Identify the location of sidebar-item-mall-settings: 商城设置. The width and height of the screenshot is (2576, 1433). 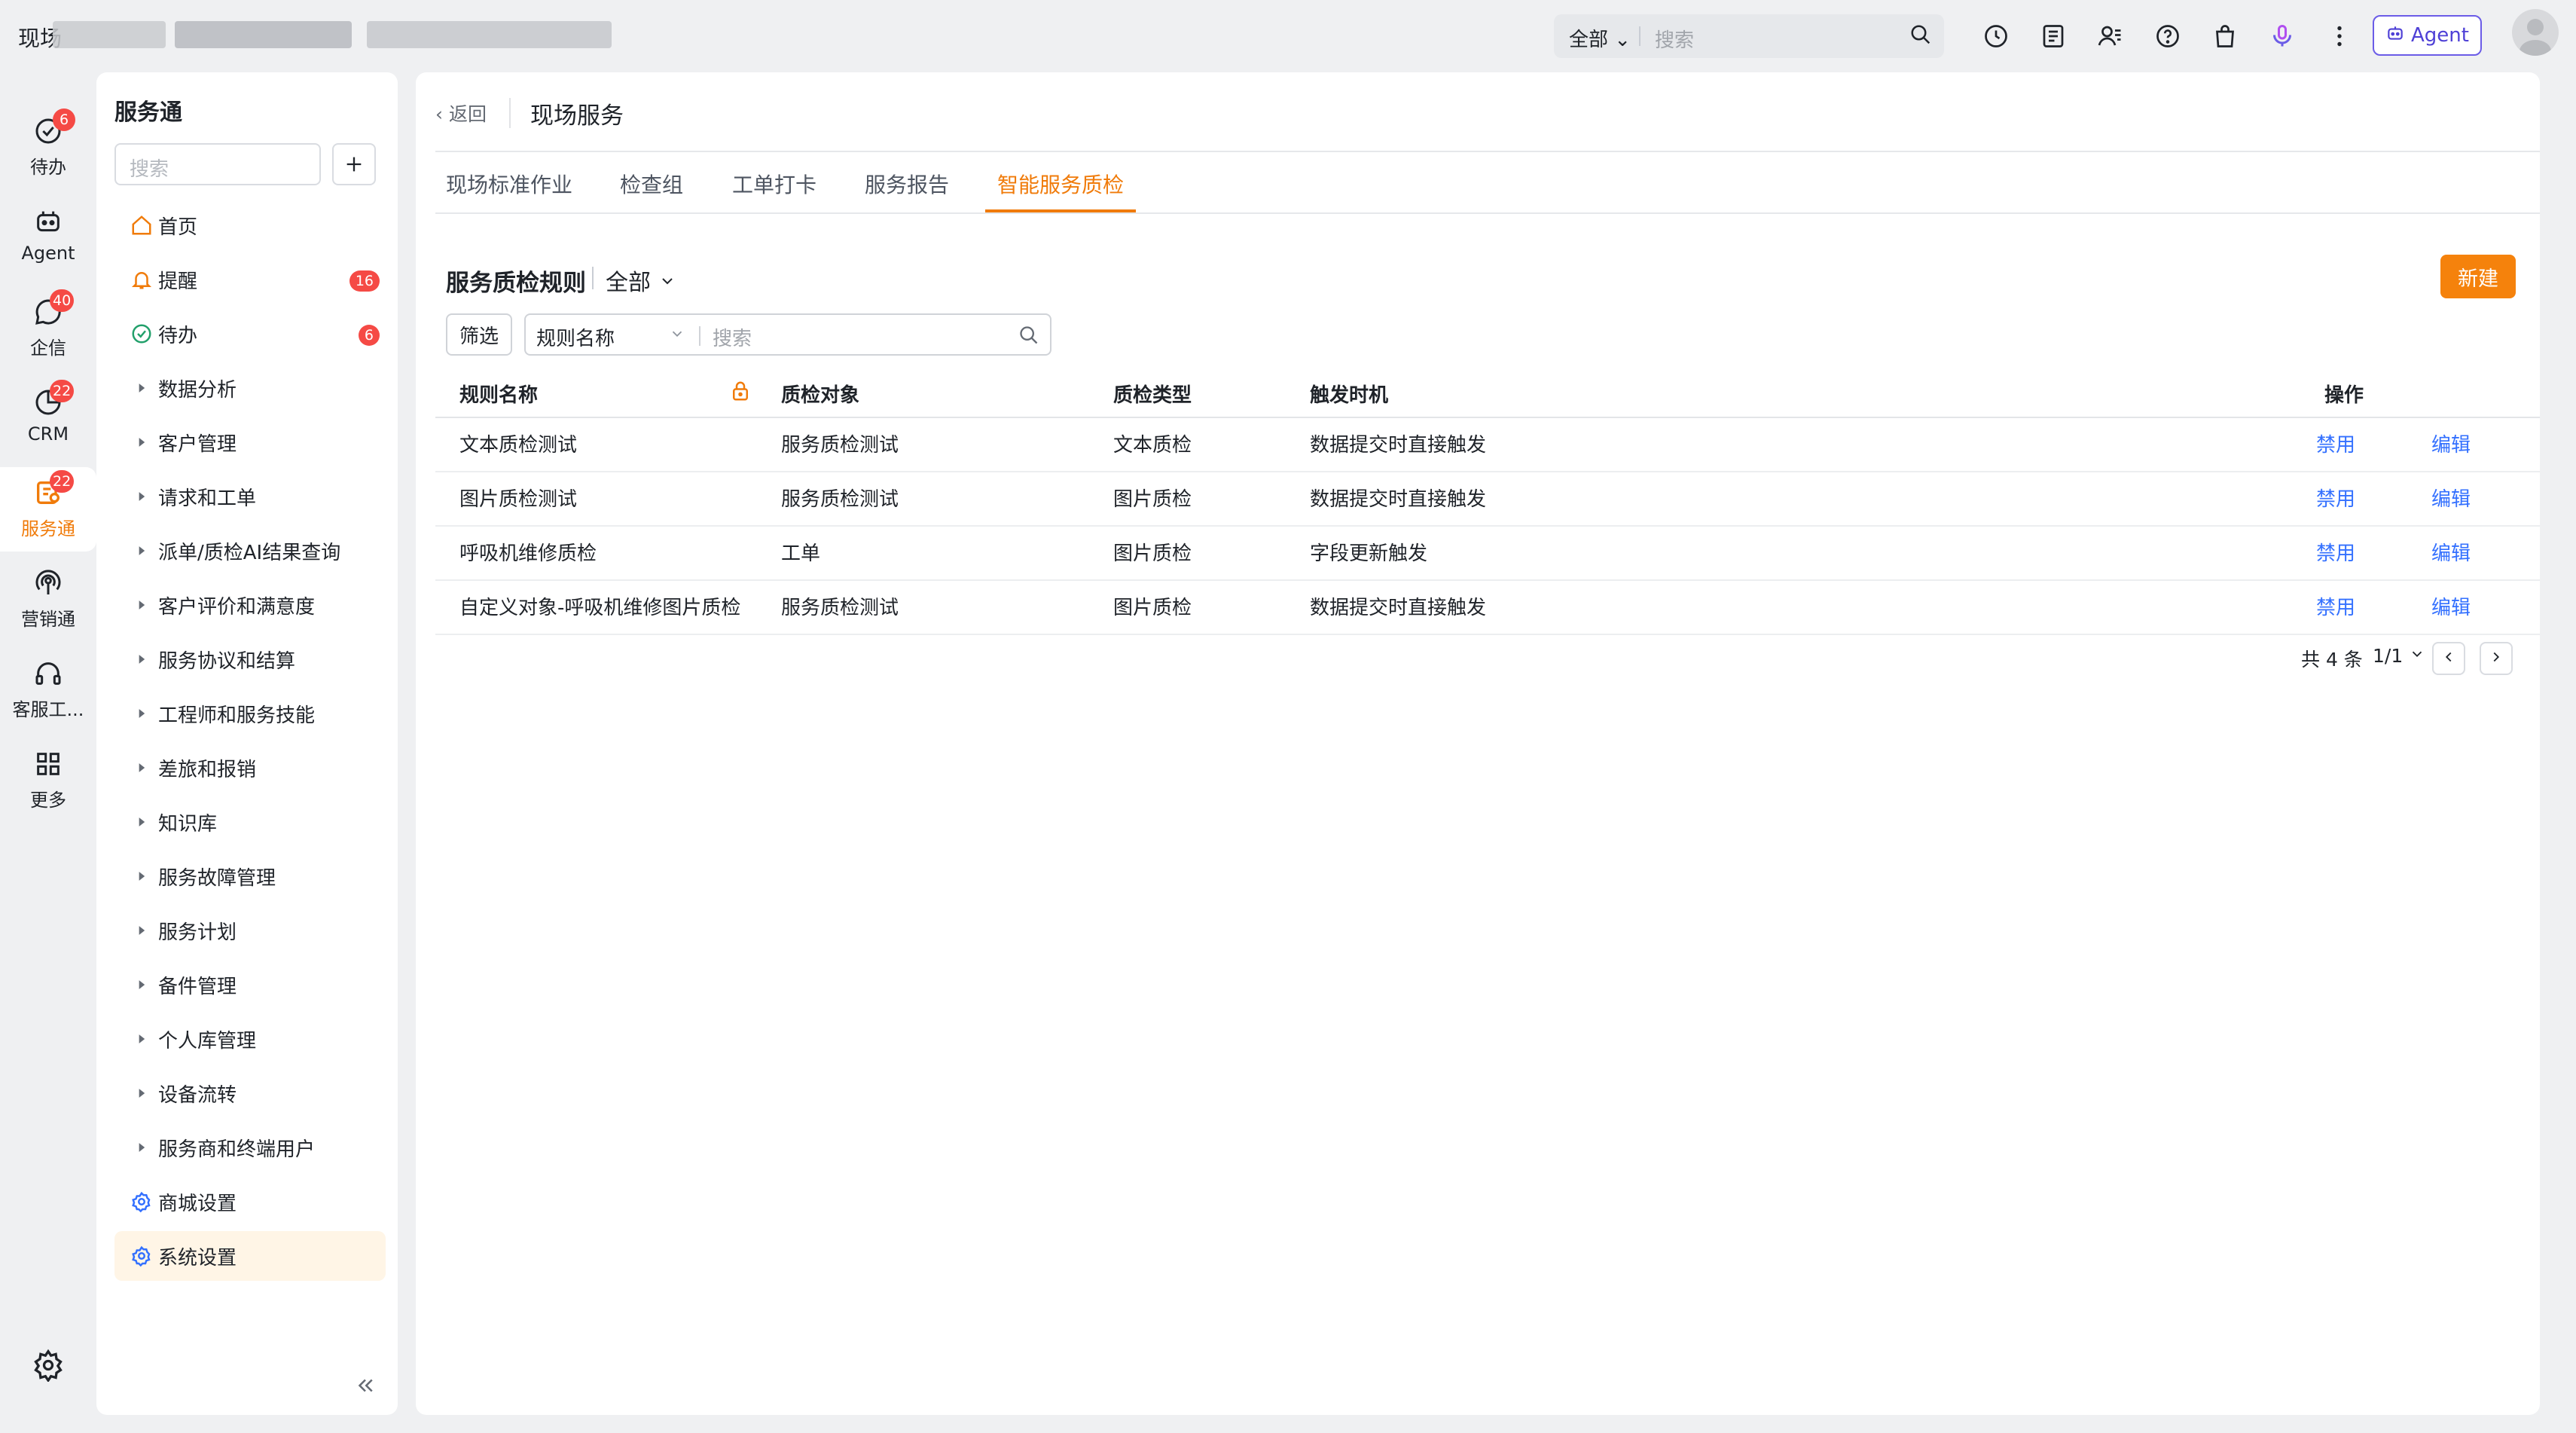
(250, 1202).